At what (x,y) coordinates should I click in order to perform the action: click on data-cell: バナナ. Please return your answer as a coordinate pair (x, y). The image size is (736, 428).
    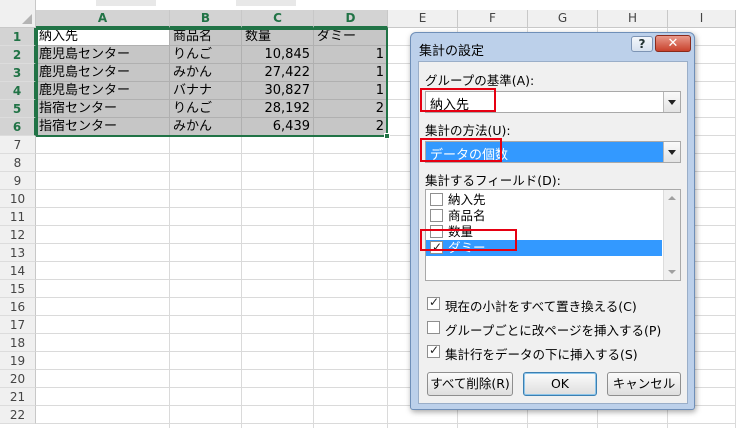
    Looking at the image, I should click on (206, 91).